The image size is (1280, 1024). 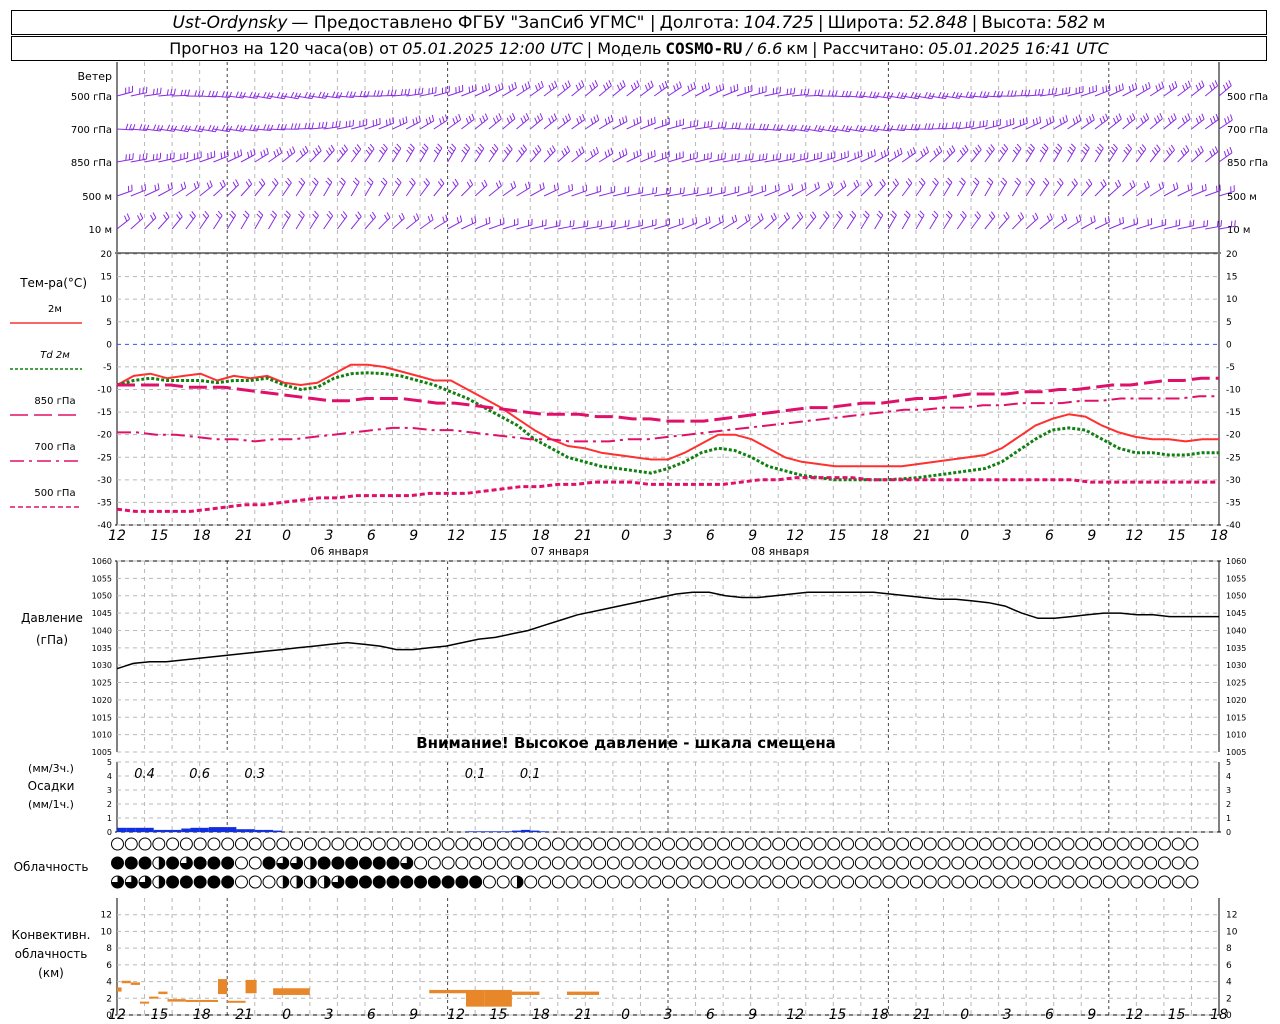 What do you see at coordinates (526, 830) in the screenshot?
I see `precip-bar` at bounding box center [526, 830].